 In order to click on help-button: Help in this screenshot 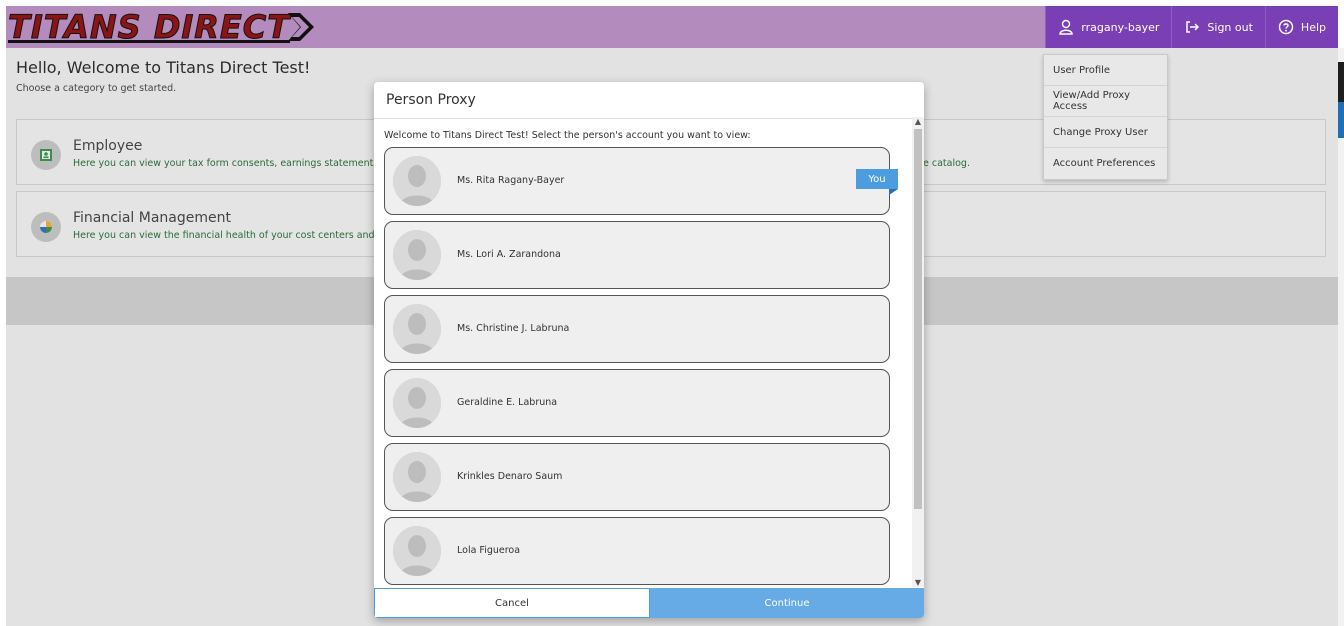, I will do `click(1301, 27)`.